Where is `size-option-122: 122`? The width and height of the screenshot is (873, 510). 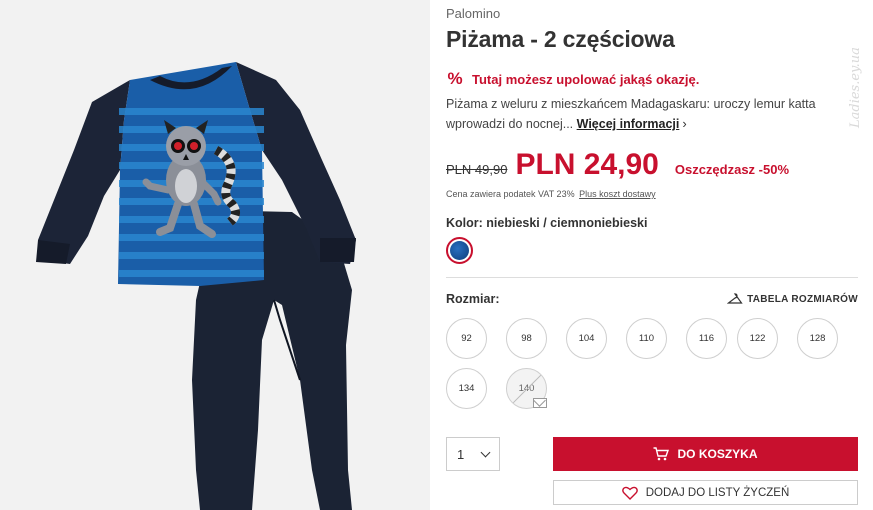 size-option-122: 122 is located at coordinates (757, 338).